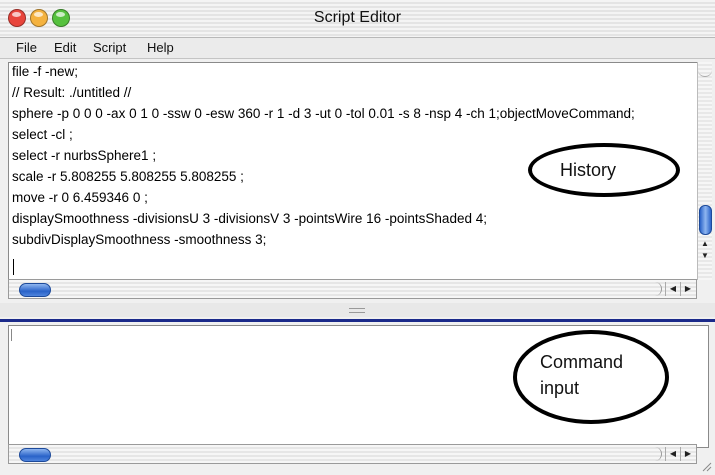 The image size is (715, 475). I want to click on command-callout-label-line2: input, so click(560, 388).